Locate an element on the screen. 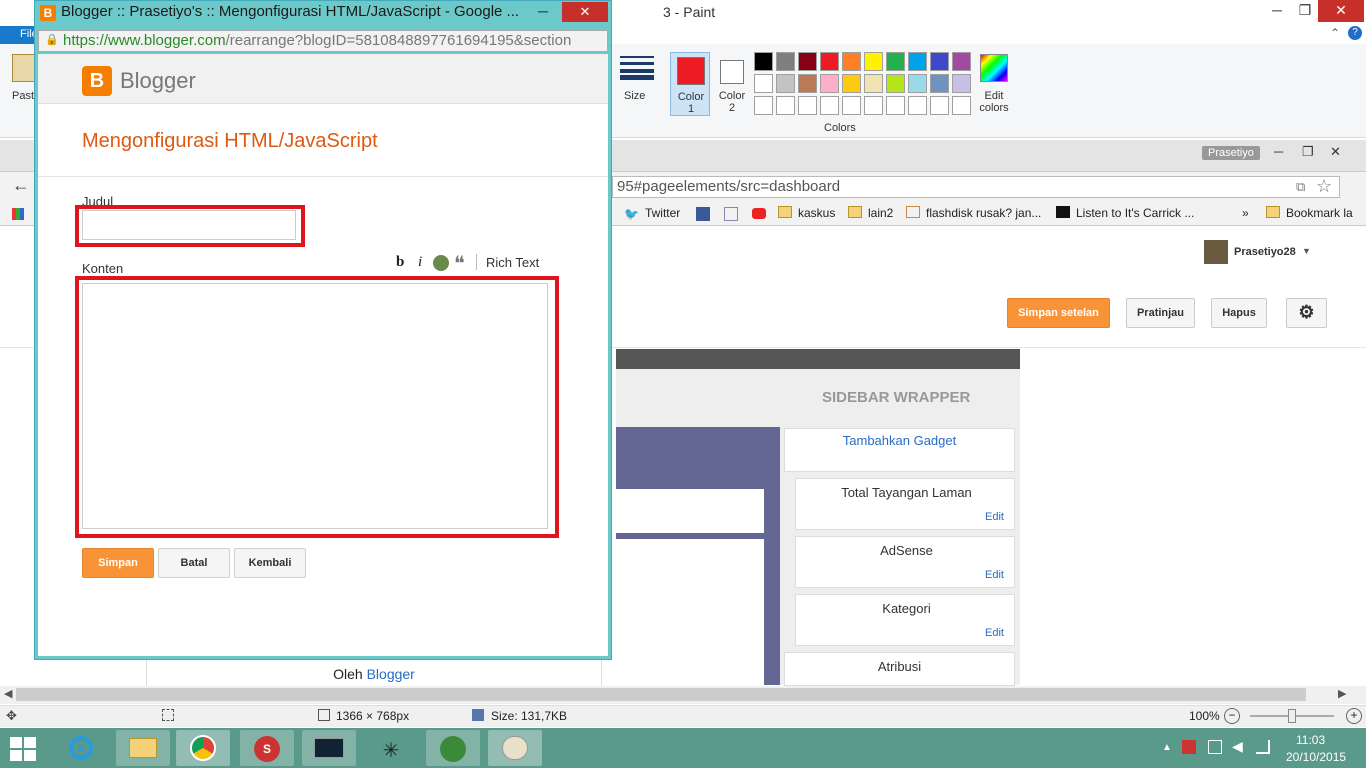  zoom-in-button: + is located at coordinates (1354, 716).